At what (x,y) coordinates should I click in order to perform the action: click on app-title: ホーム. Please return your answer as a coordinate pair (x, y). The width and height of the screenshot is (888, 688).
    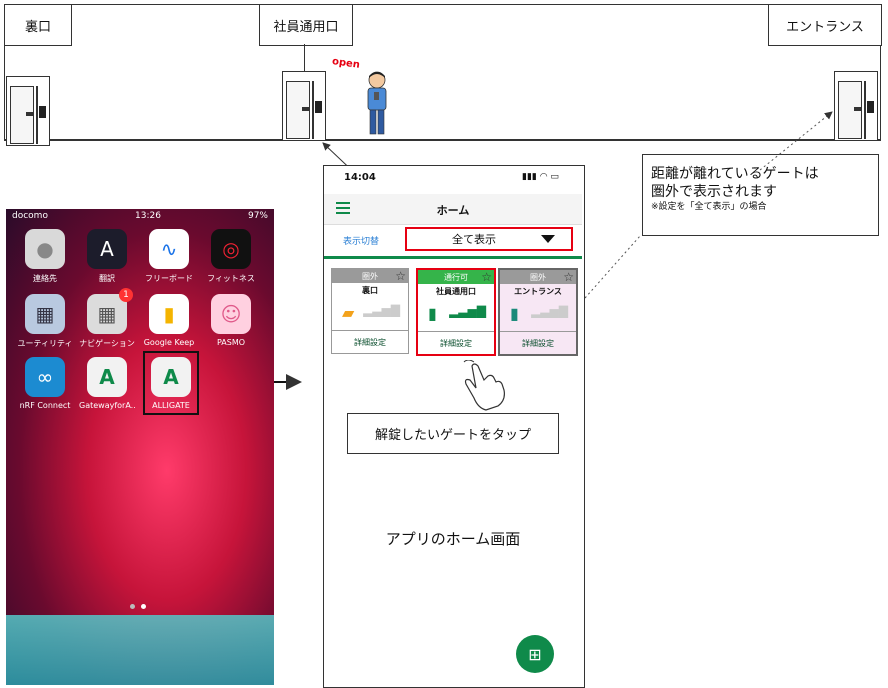
    Looking at the image, I should click on (453, 210).